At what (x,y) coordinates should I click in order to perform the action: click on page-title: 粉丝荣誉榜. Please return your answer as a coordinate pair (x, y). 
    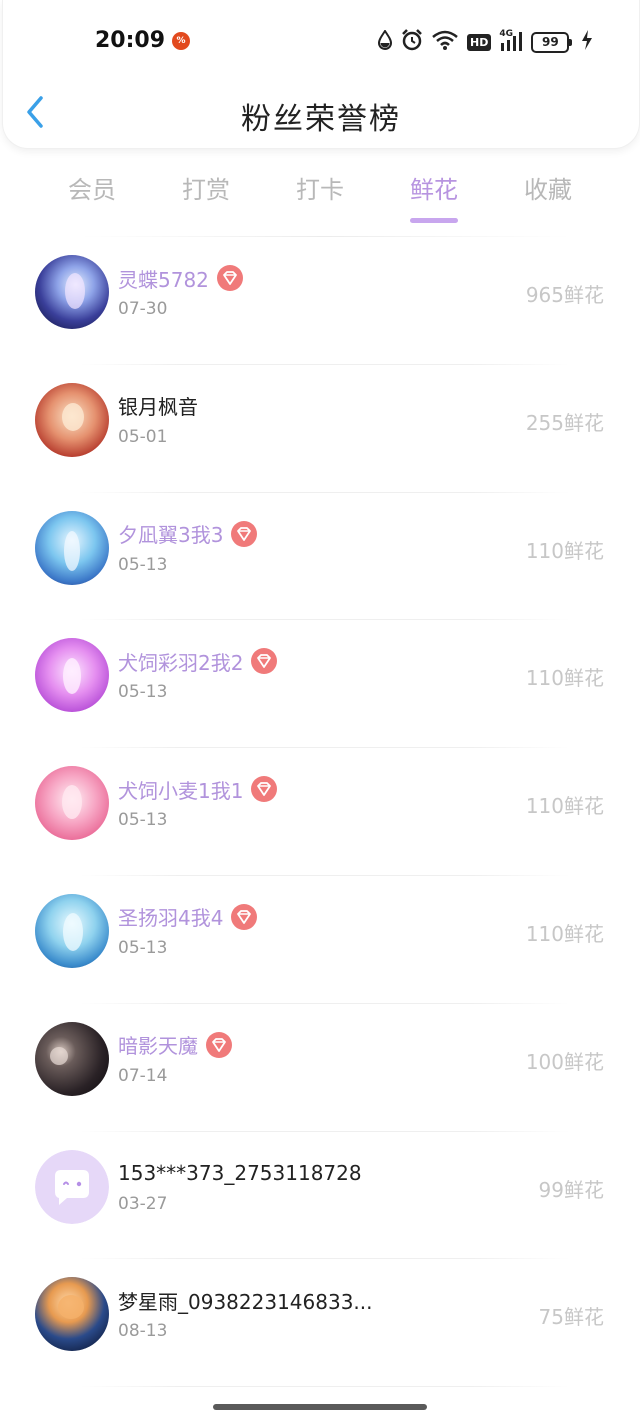
    Looking at the image, I should click on (321, 119).